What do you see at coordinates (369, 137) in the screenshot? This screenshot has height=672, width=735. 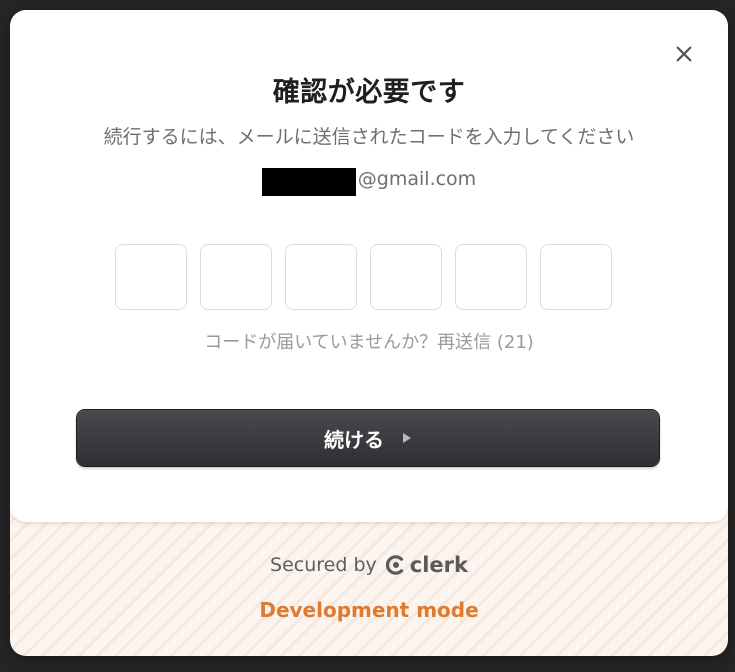 I see `modal-subtitle: 続行するには、メールに送信されたコードを入力してください` at bounding box center [369, 137].